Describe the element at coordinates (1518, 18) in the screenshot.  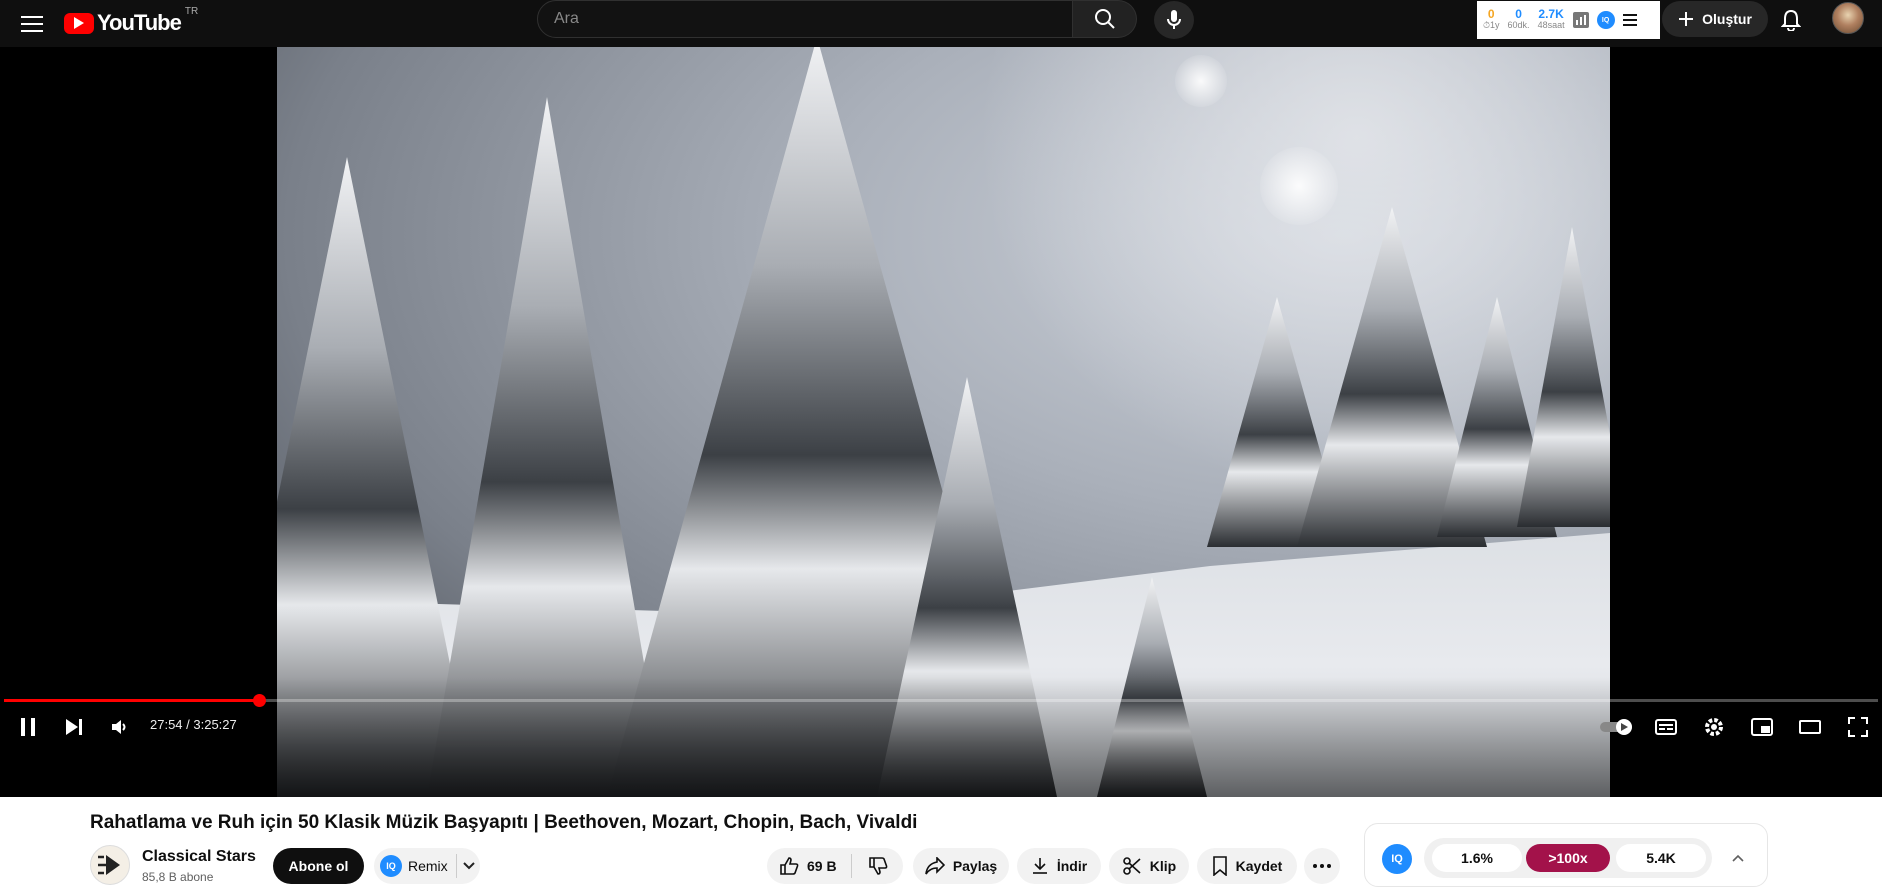
I see `stat-60dk: 0 60dk.` at that location.